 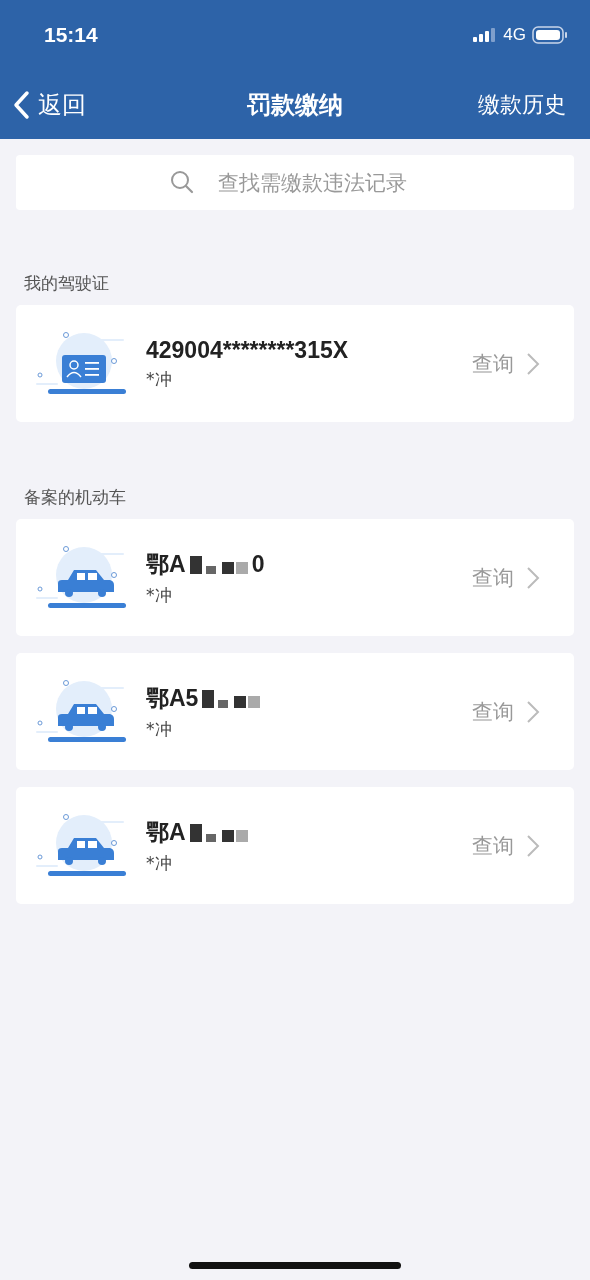 I want to click on search-icon, so click(x=182, y=182).